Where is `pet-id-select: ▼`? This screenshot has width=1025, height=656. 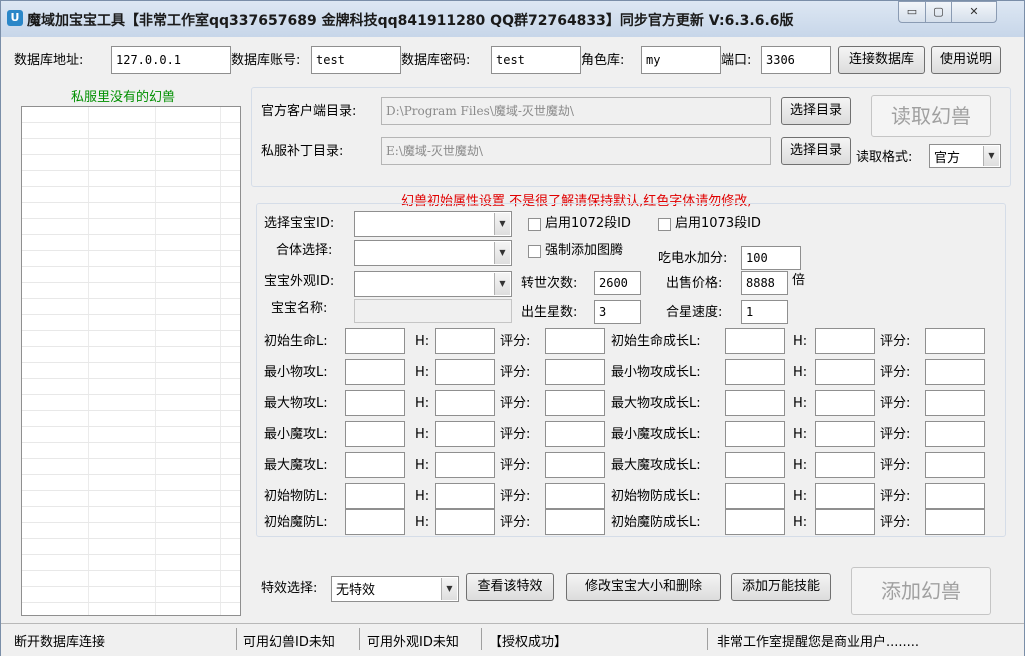
pet-id-select: ▼ is located at coordinates (433, 224).